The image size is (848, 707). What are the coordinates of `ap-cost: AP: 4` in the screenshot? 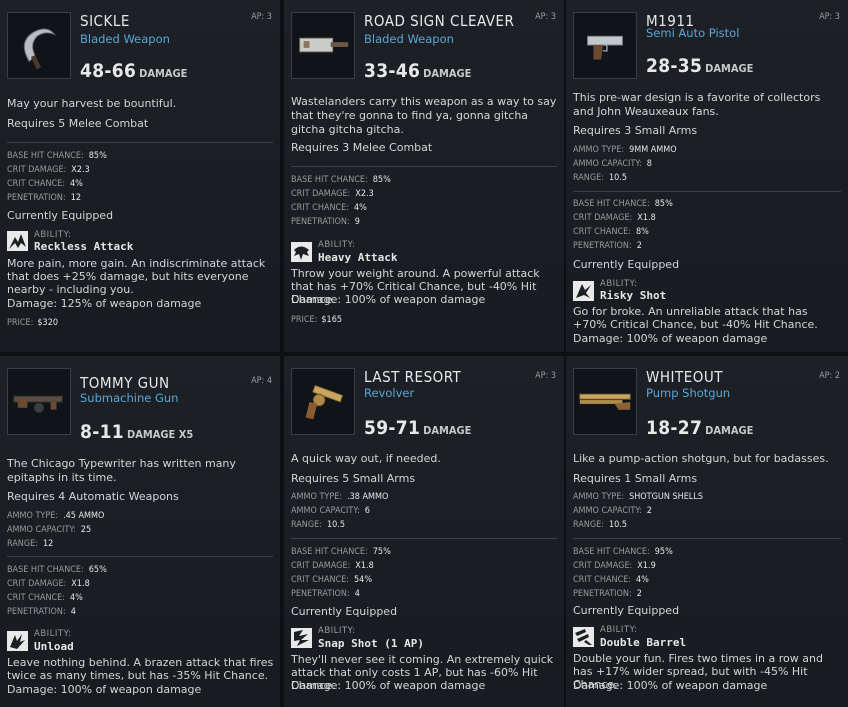 It's located at (261, 381).